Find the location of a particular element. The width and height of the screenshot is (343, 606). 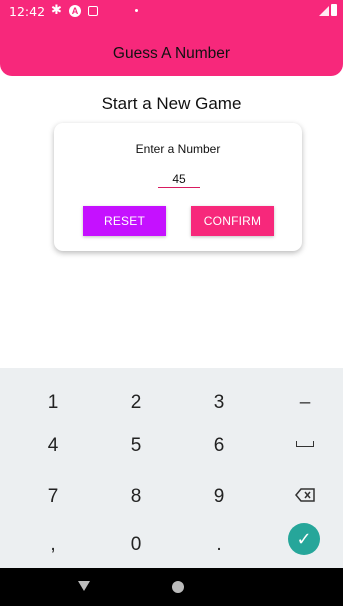

nav-bar is located at coordinates (171, 587).